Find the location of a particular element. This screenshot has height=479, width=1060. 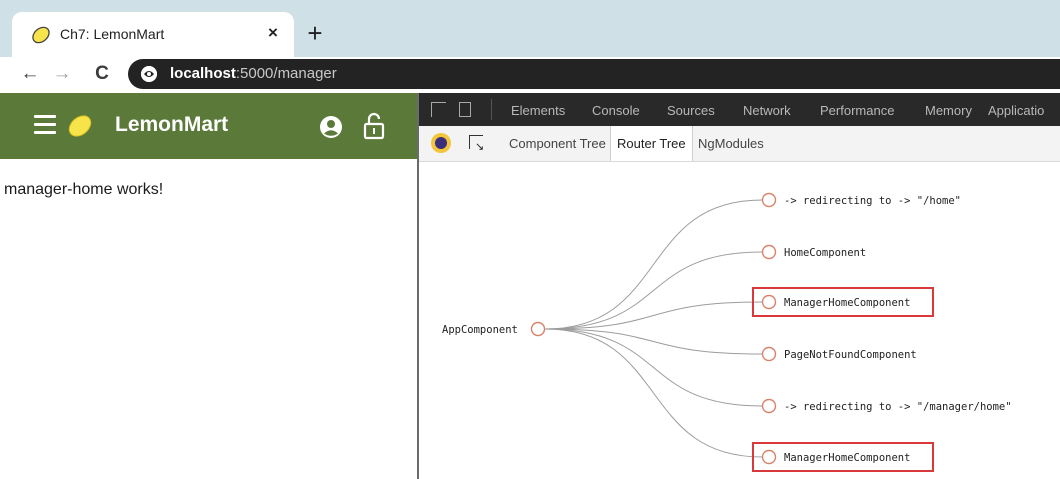

devtools-tab-performance: Performance is located at coordinates (857, 110).